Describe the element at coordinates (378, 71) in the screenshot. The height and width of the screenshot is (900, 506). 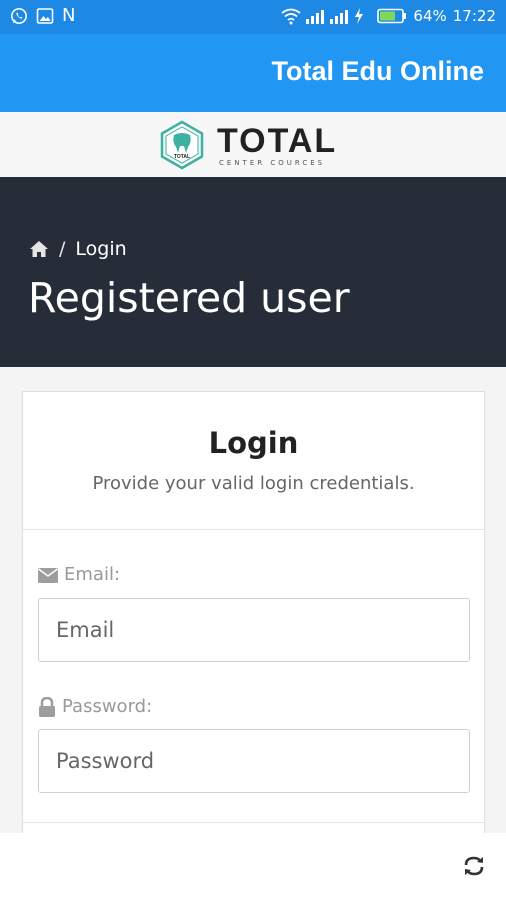
I see `app-title: Total Edu Online` at that location.